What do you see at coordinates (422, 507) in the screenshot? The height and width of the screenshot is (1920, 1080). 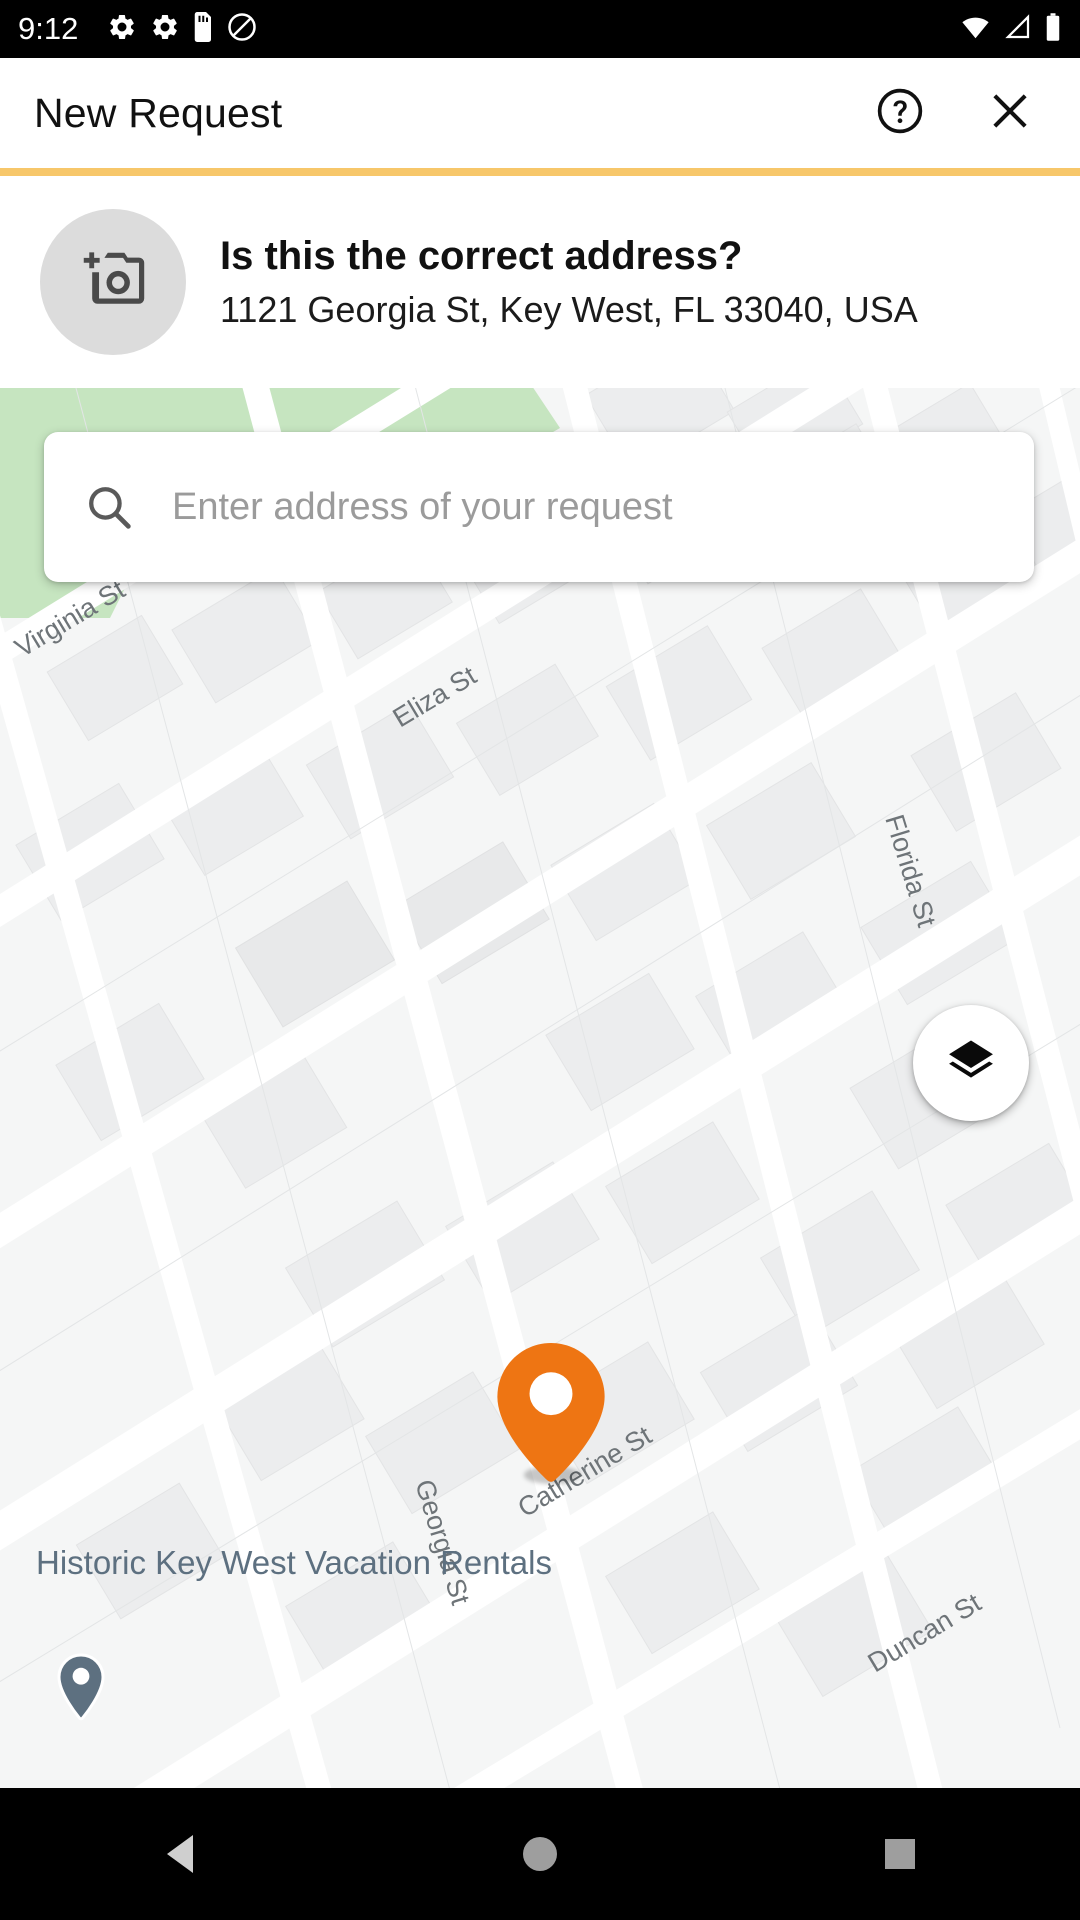 I see `search-input: Enter address of your request` at bounding box center [422, 507].